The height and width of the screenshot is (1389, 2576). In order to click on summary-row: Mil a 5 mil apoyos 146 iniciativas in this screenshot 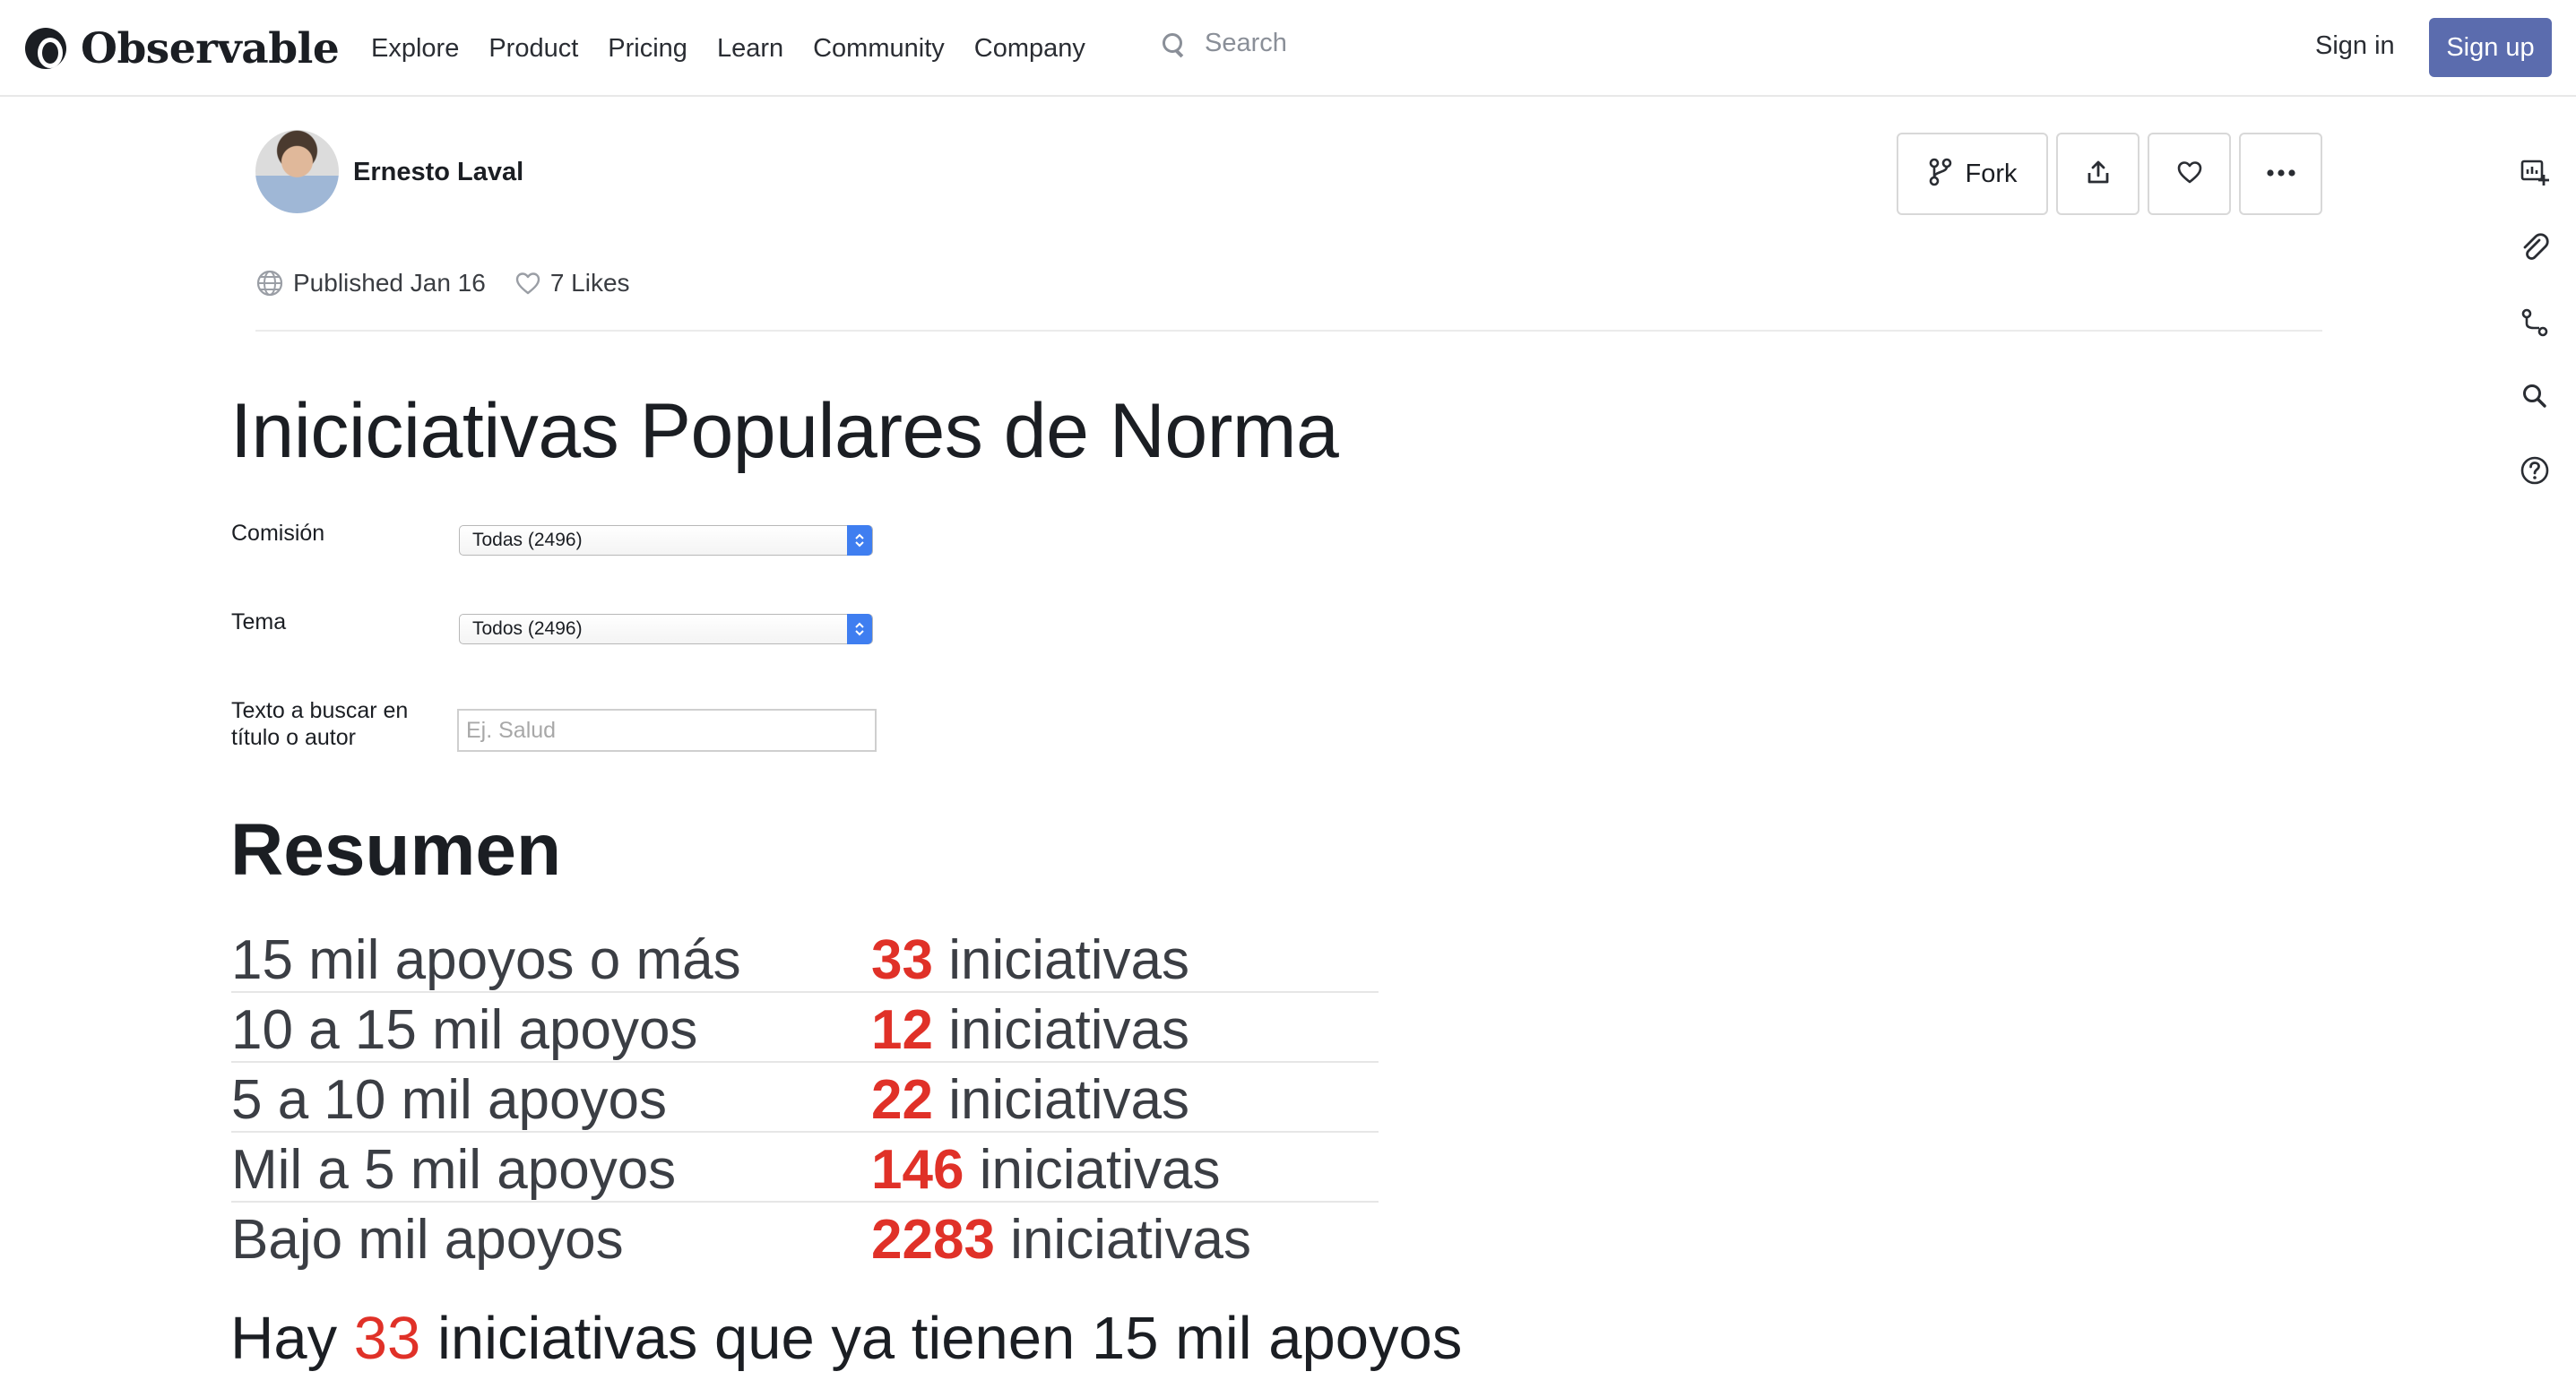, I will do `click(805, 1168)`.